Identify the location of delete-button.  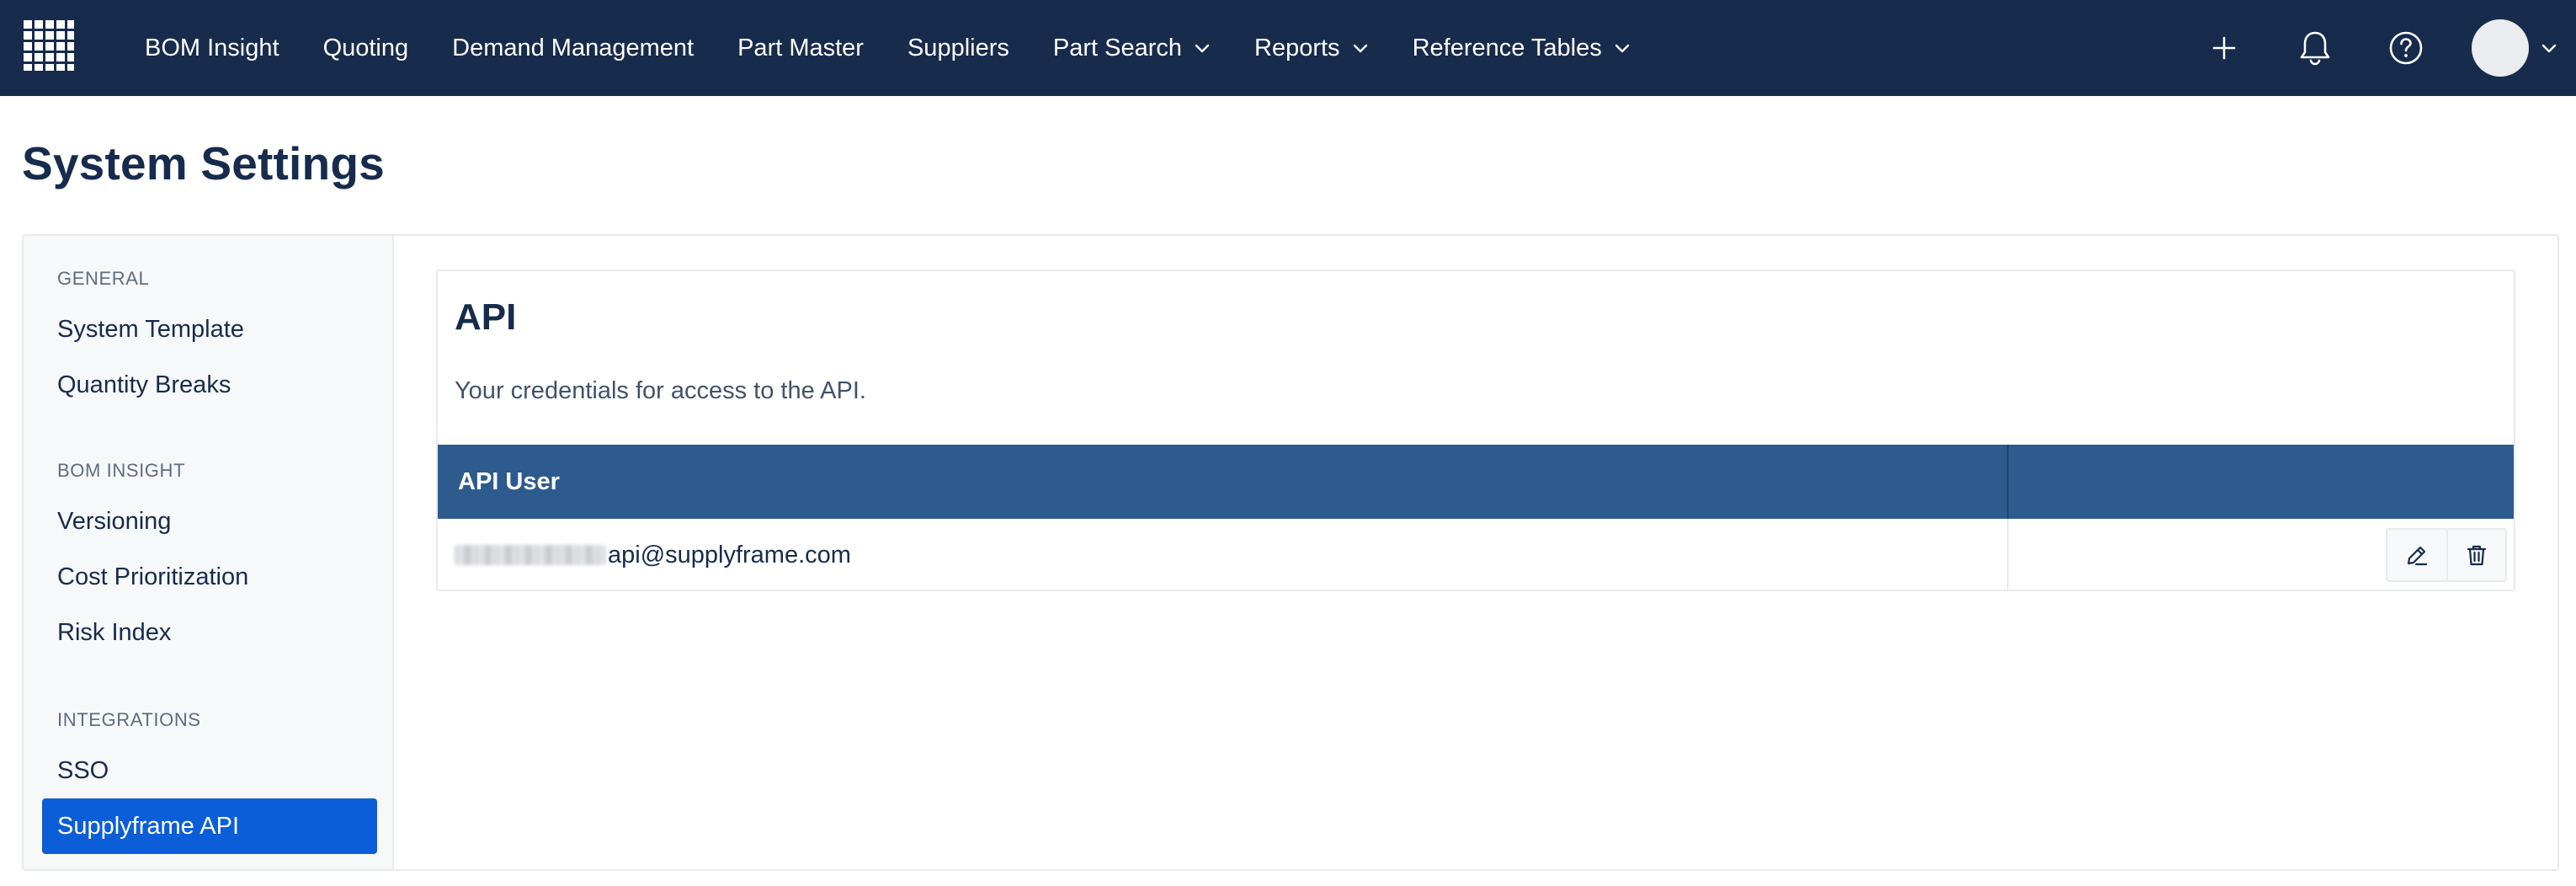
(2476, 555).